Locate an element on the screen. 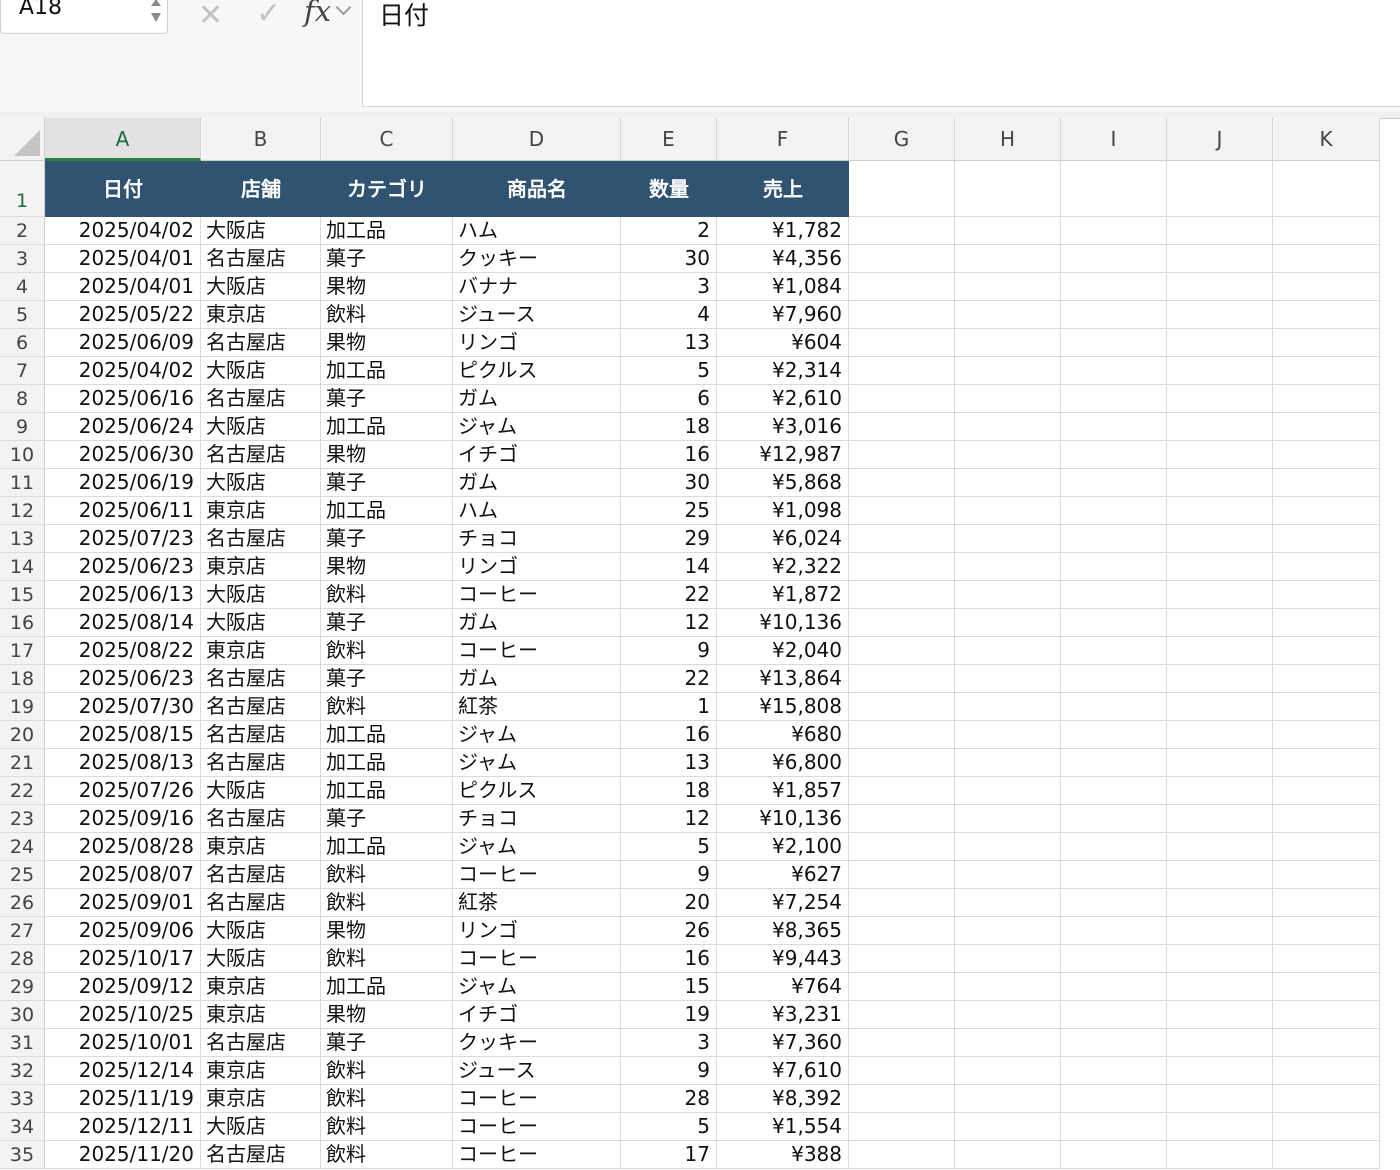 The height and width of the screenshot is (1170, 1400). row-header-17: 17 is located at coordinates (22, 651).